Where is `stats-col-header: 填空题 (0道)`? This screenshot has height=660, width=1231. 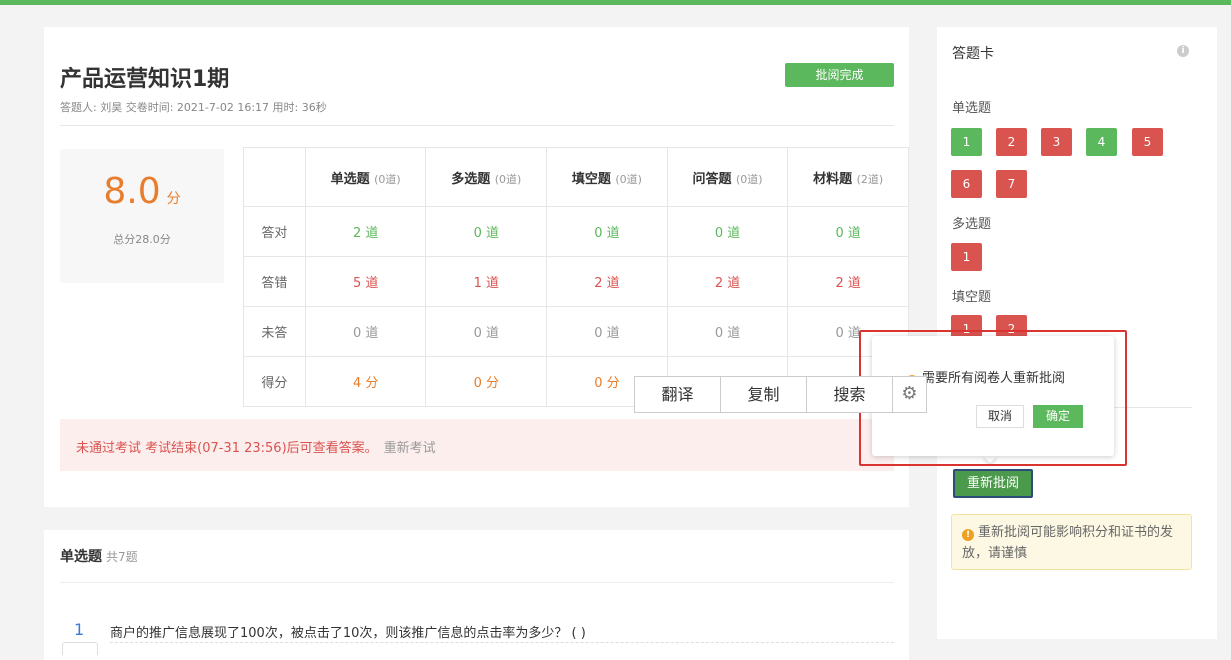 stats-col-header: 填空题 (0道) is located at coordinates (607, 177).